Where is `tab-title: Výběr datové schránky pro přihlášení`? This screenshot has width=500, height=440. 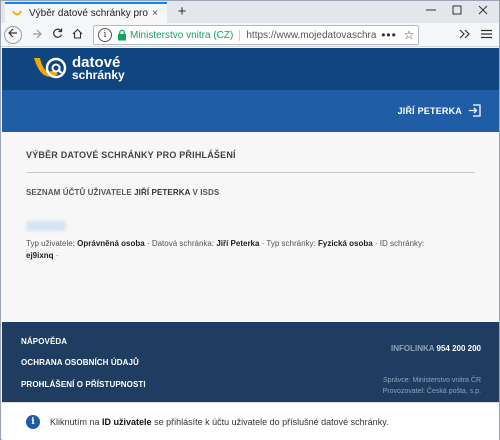 tab-title: Výběr datové schránky pro přihlášení is located at coordinates (89, 13).